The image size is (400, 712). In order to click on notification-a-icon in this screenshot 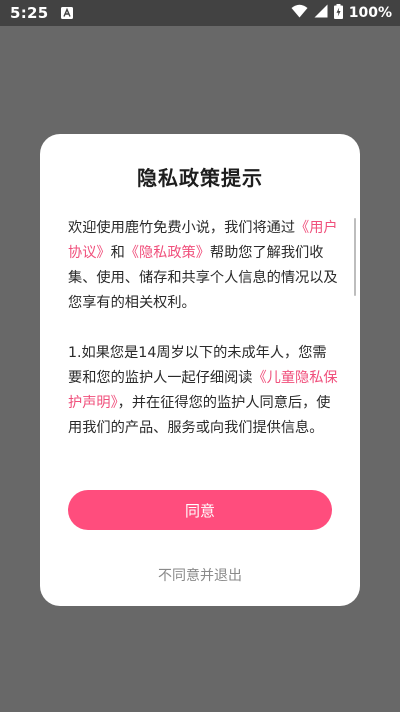, I will do `click(66, 13)`.